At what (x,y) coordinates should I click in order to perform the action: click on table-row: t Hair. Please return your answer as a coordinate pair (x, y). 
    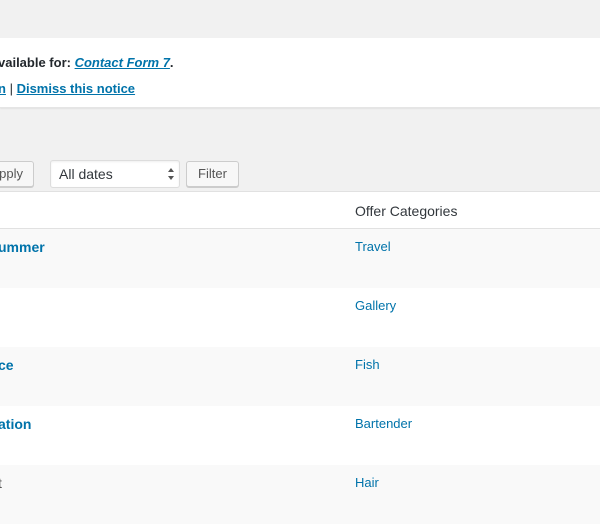
    Looking at the image, I should click on (300, 494).